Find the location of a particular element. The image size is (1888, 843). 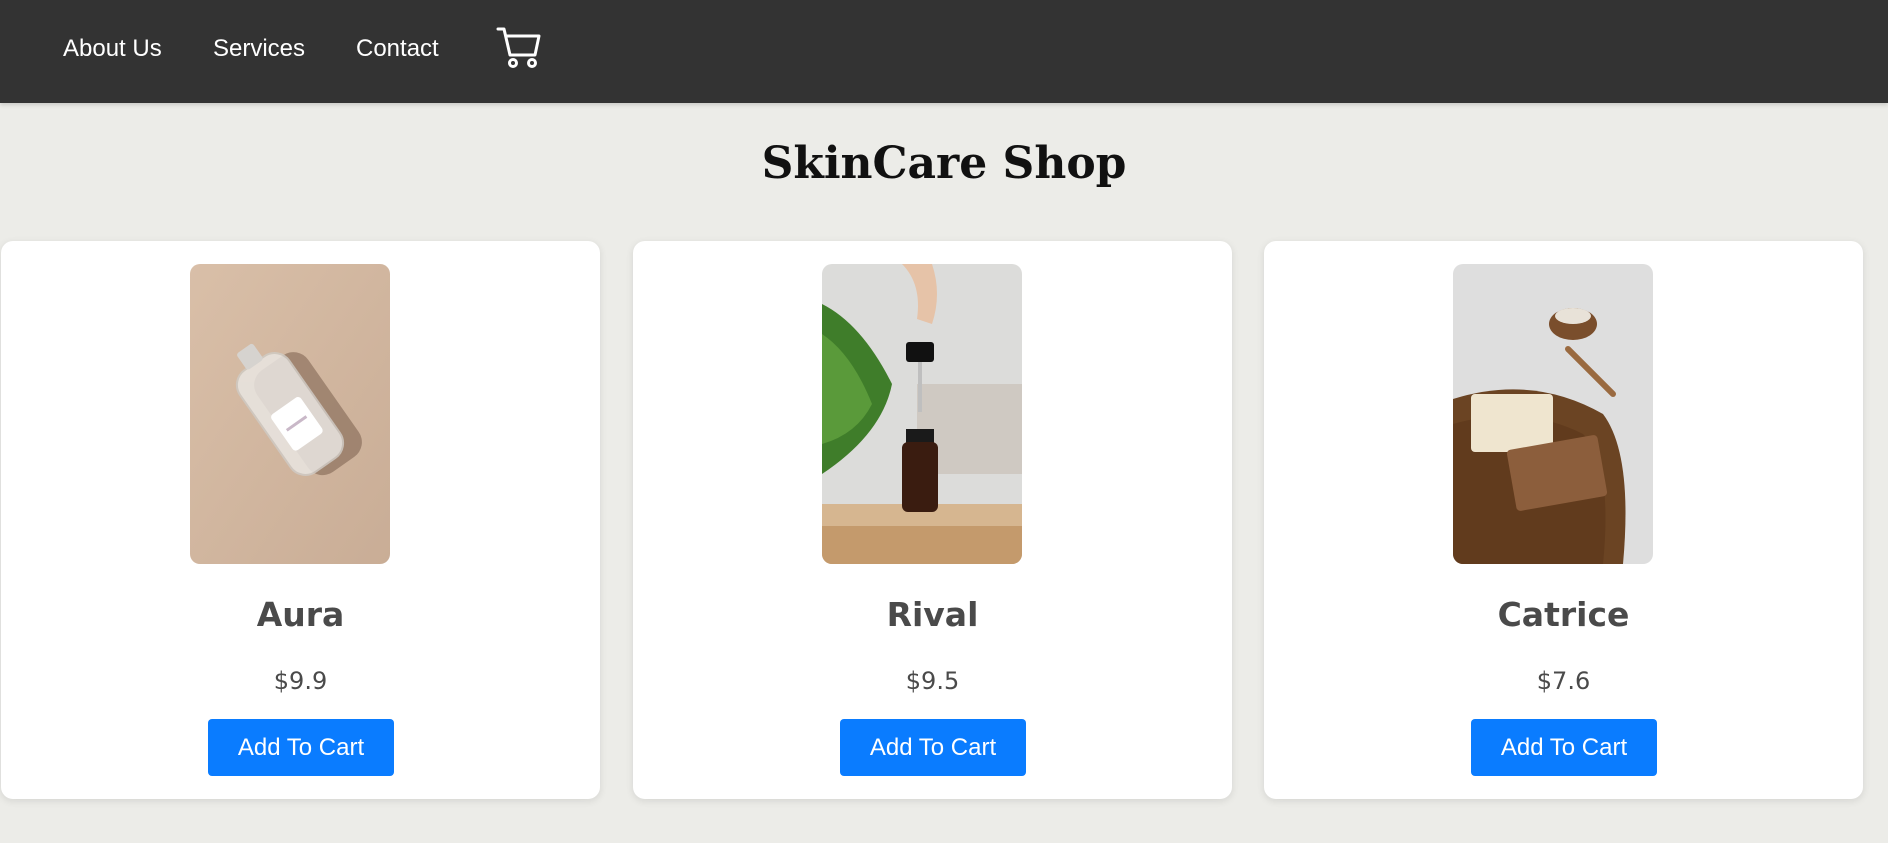

nav-link-services: Services is located at coordinates (259, 49).